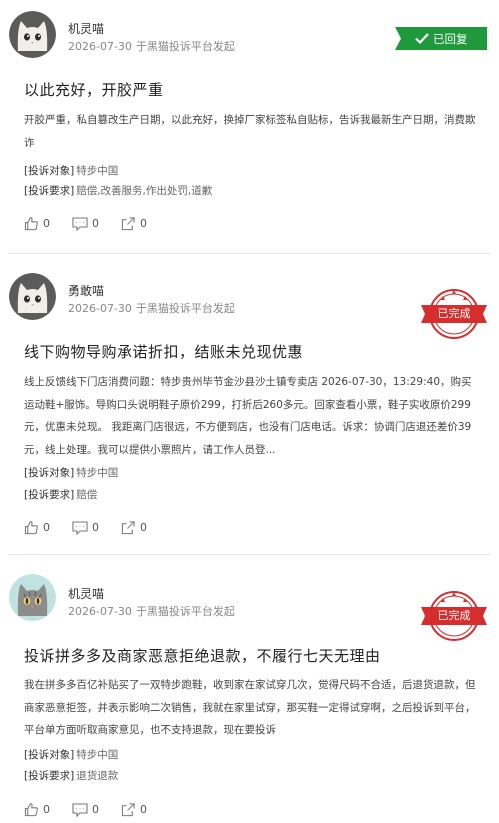 The image size is (499, 823). Describe the element at coordinates (144, 191) in the screenshot. I see `demand-value: 赔偿,改善服务,作出处罚,道歉` at that location.